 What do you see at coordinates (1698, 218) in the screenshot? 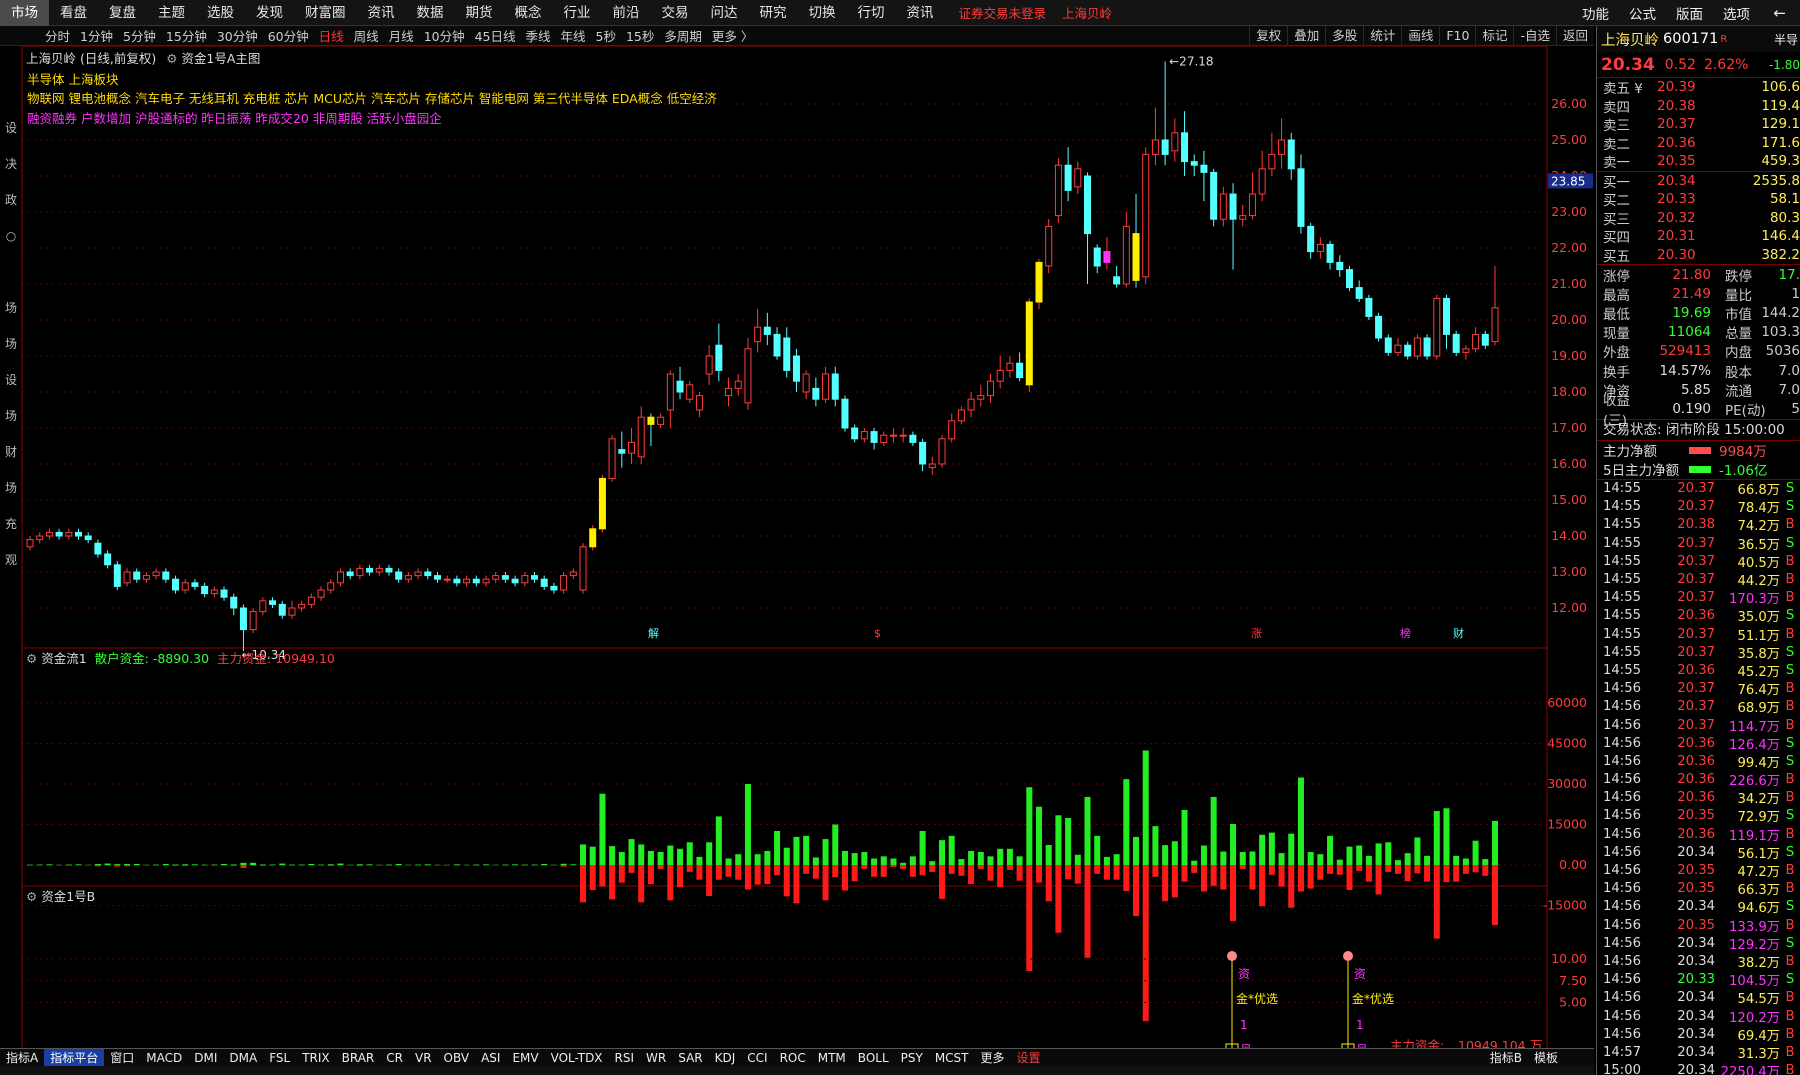
I see `bid-row: 买三 20.32 80.3` at bounding box center [1698, 218].